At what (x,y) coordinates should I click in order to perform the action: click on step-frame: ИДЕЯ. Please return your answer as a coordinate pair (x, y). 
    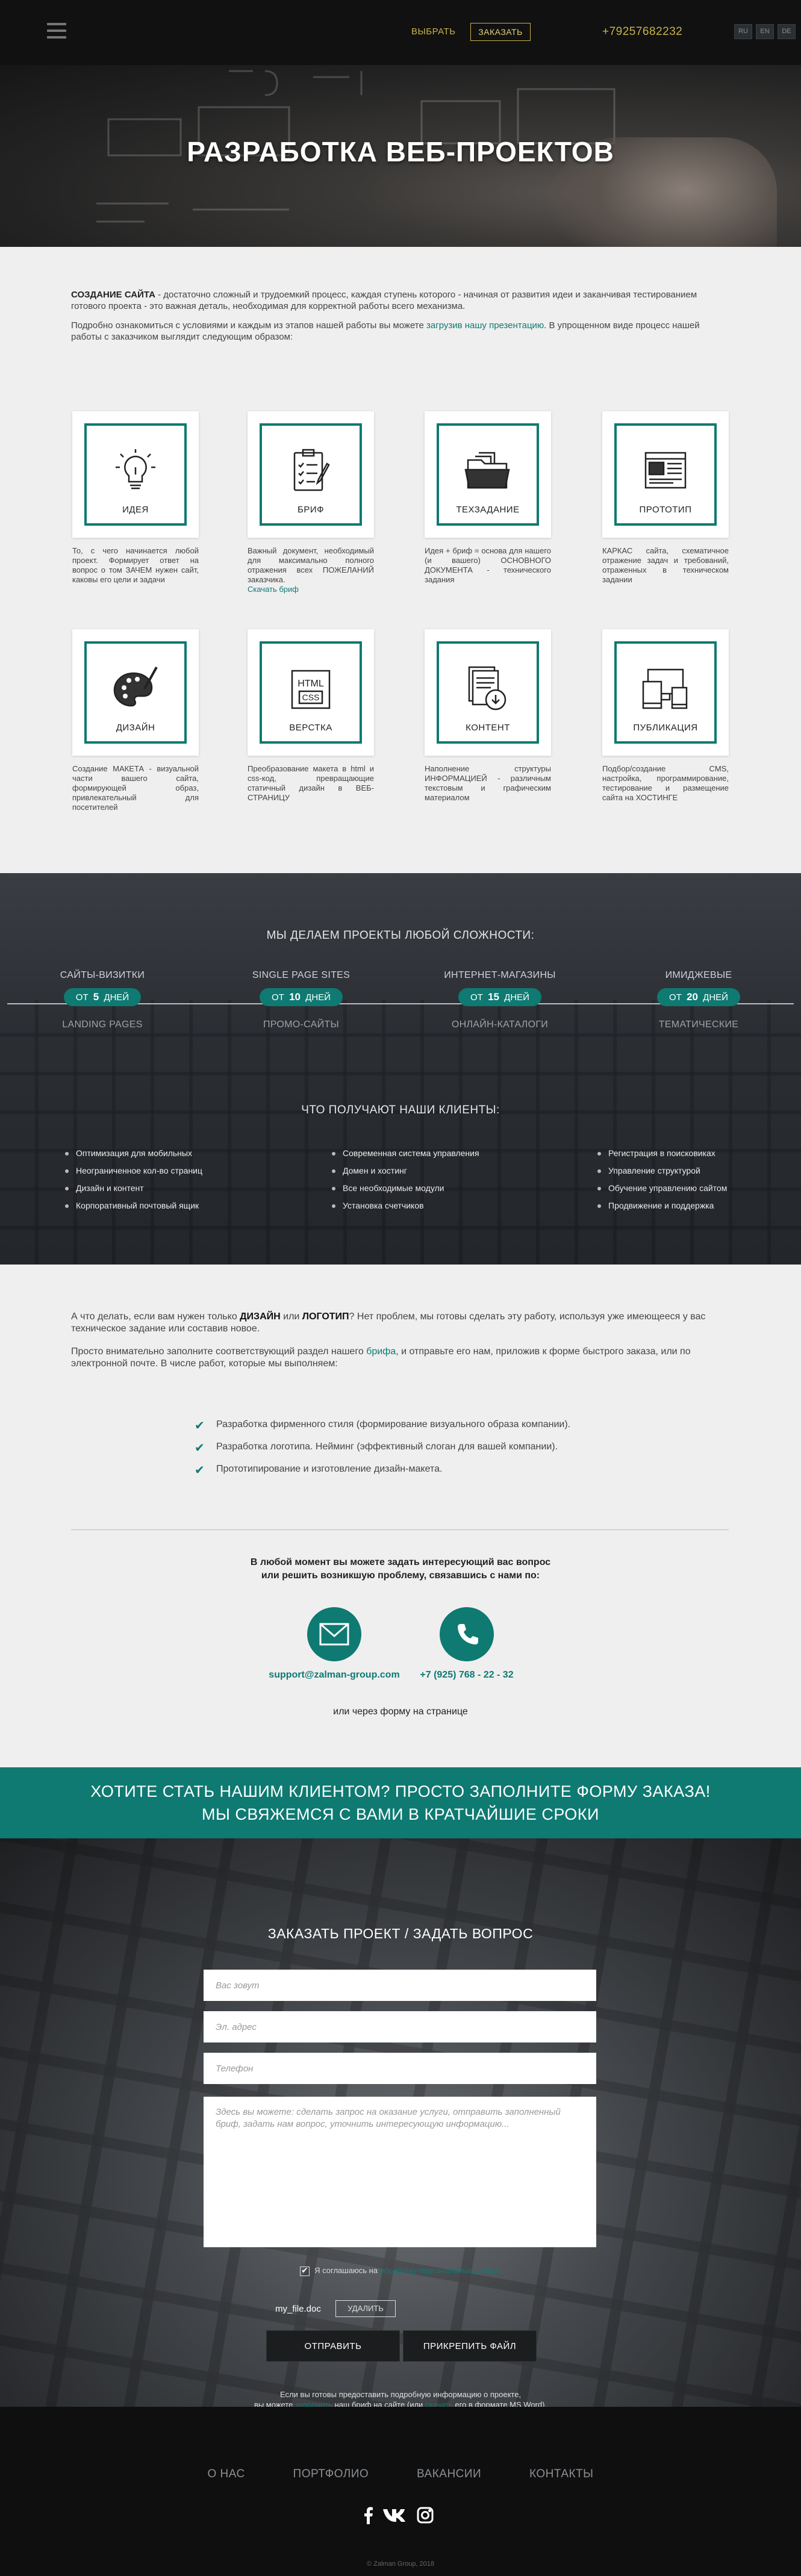
    Looking at the image, I should click on (135, 475).